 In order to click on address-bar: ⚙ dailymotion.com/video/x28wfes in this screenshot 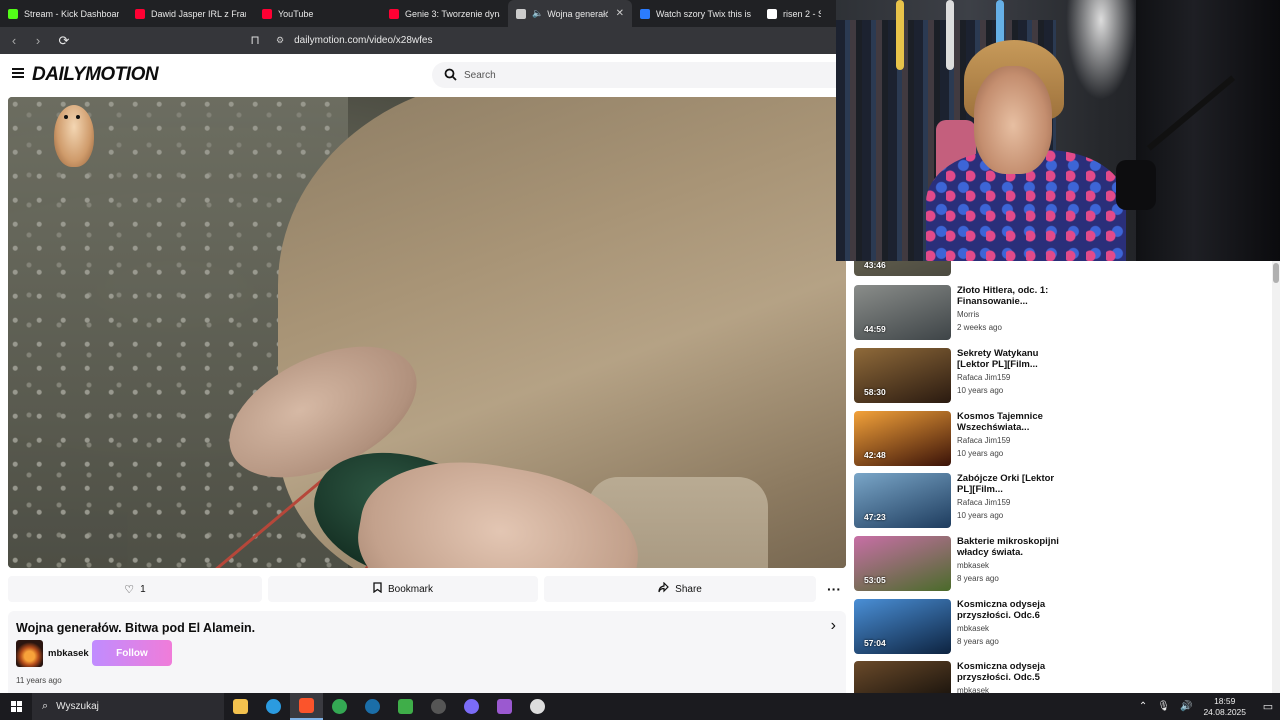, I will do `click(553, 40)`.